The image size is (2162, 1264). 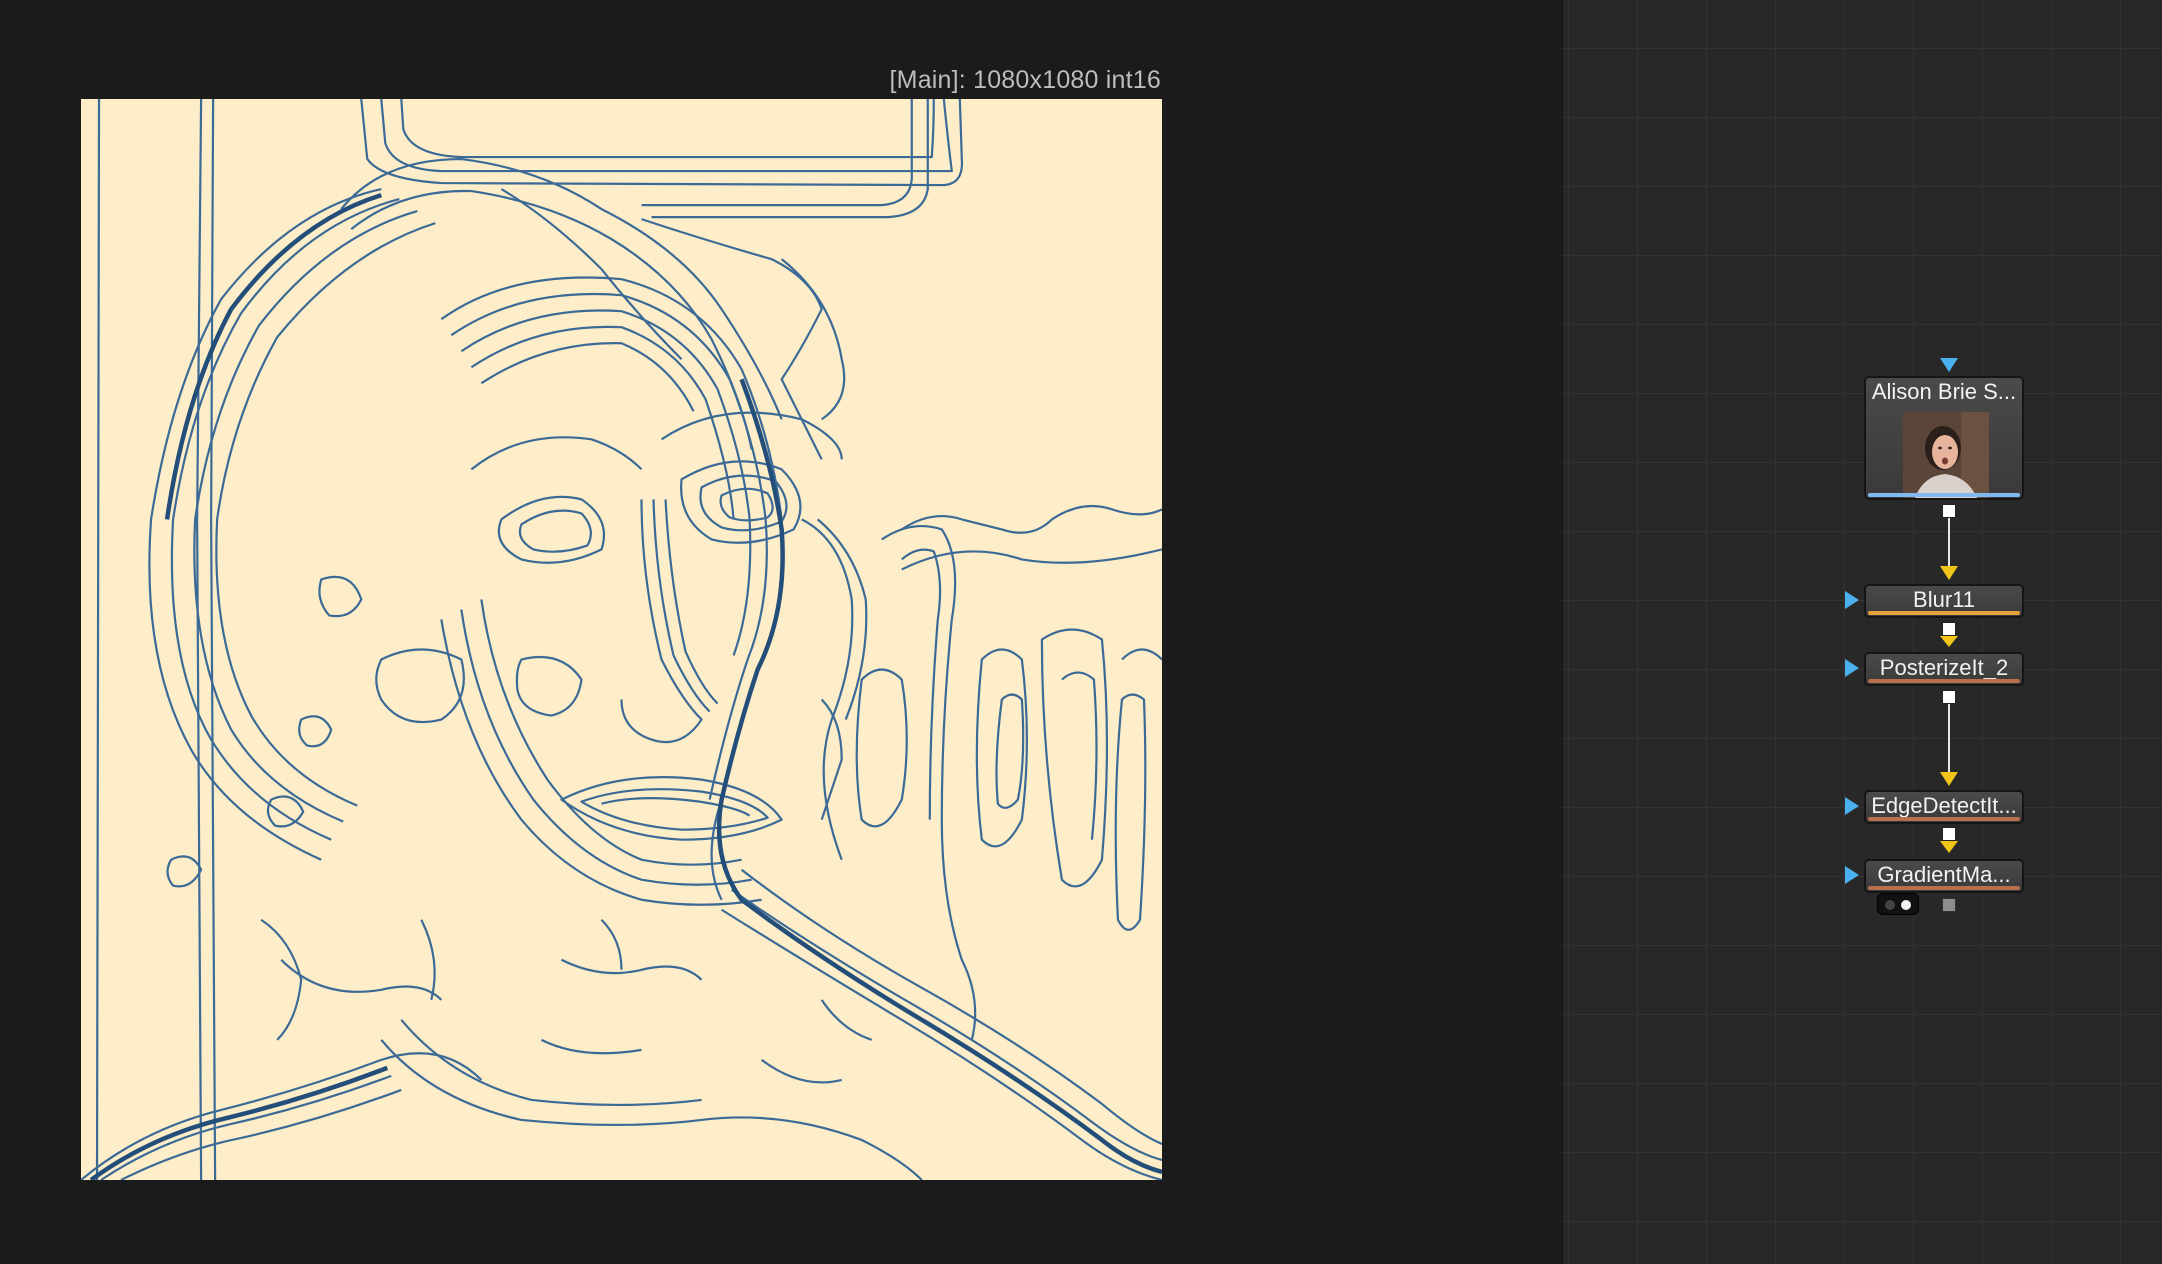 What do you see at coordinates (1949, 573) in the screenshot?
I see `blur-input-arrow-icon` at bounding box center [1949, 573].